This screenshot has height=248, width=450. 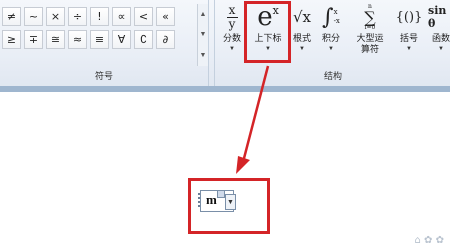 I want to click on symbol-times: ×, so click(x=55, y=16).